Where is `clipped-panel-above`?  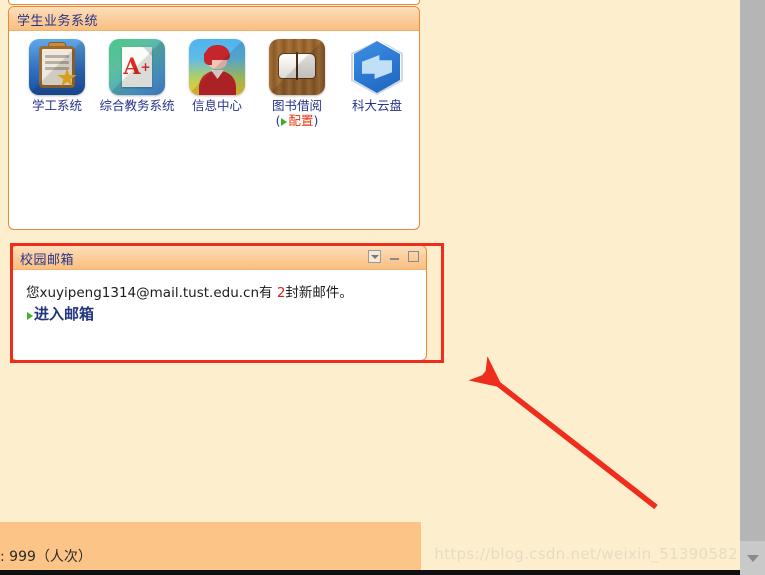
clipped-panel-above is located at coordinates (214, 2).